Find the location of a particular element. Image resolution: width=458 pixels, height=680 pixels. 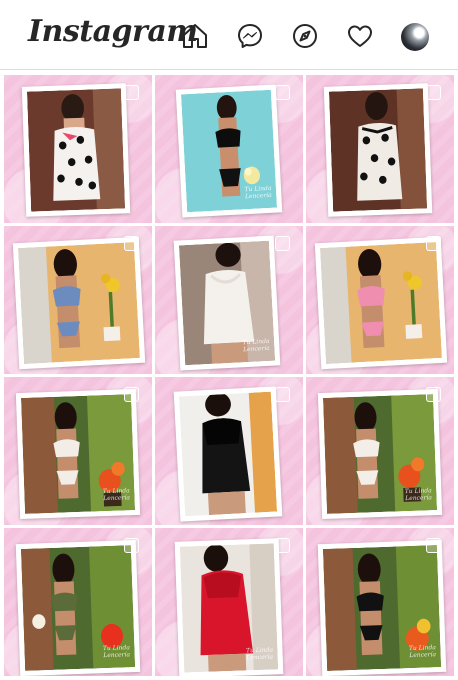

messenger-icon is located at coordinates (250, 36).